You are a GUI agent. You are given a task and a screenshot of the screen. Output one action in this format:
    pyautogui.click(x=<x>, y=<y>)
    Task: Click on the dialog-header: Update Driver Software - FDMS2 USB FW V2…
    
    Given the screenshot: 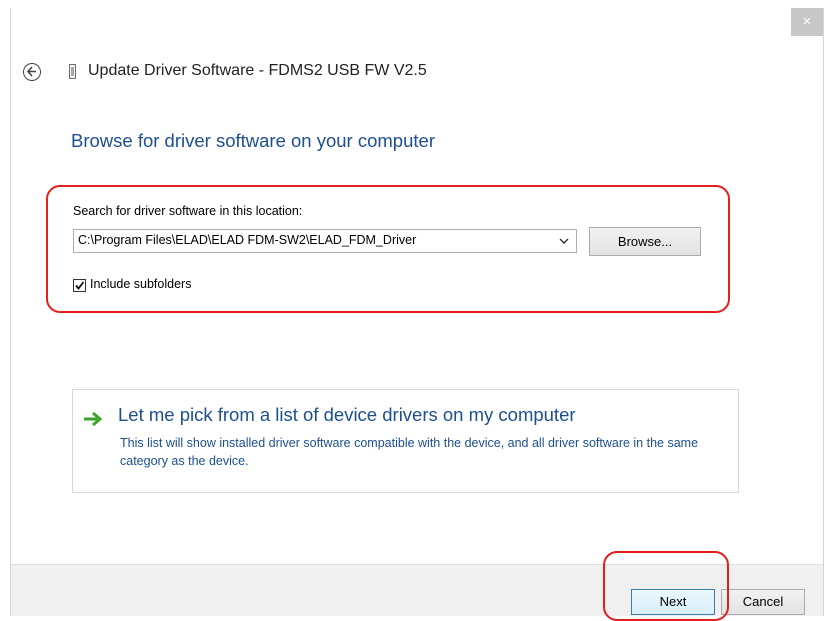 What is the action you would take?
    pyautogui.click(x=417, y=75)
    